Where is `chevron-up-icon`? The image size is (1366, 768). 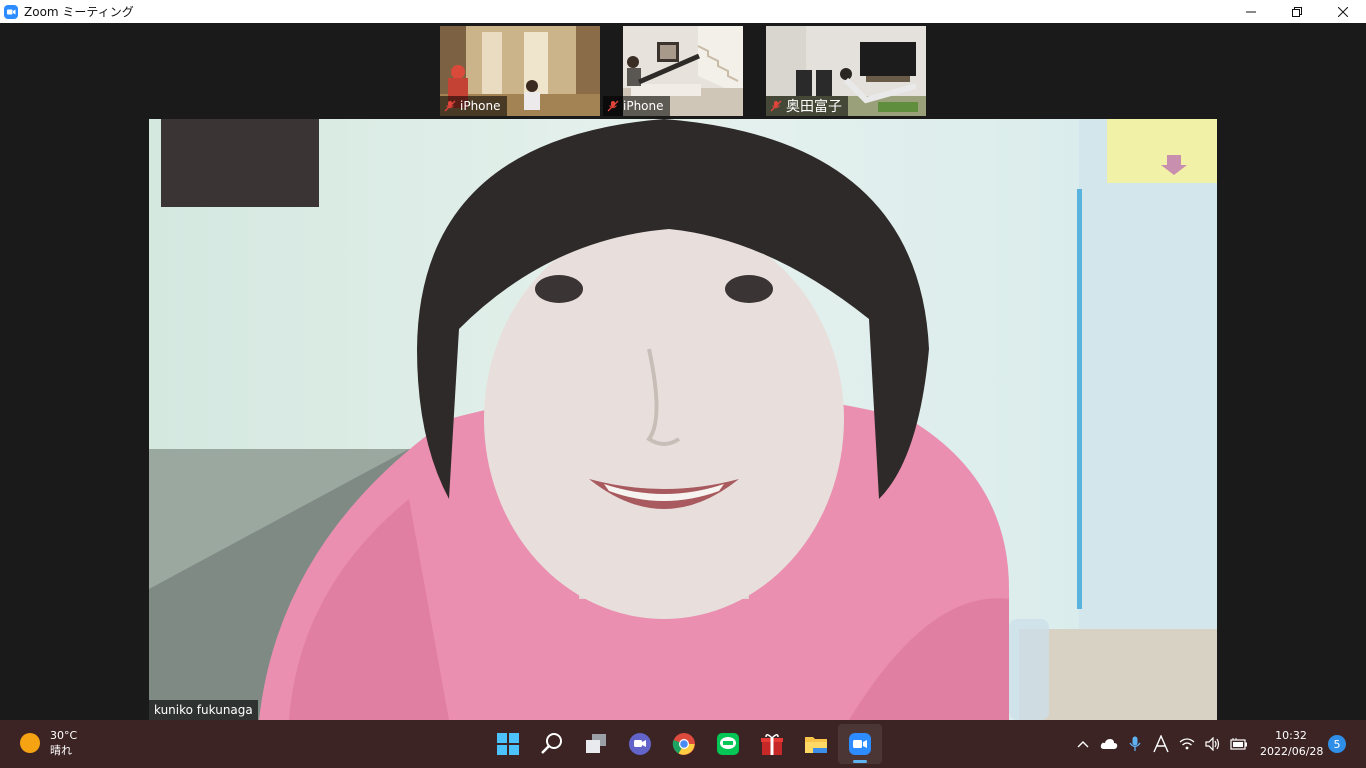 chevron-up-icon is located at coordinates (1083, 744).